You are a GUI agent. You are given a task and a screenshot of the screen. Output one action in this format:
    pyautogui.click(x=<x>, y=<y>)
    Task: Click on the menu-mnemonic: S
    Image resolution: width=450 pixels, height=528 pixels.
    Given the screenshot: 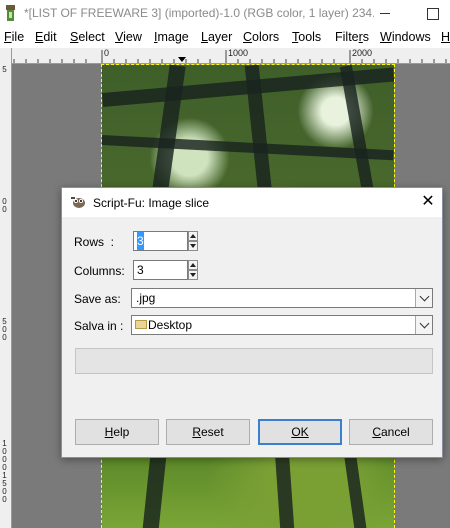 What is the action you would take?
    pyautogui.click(x=74, y=37)
    